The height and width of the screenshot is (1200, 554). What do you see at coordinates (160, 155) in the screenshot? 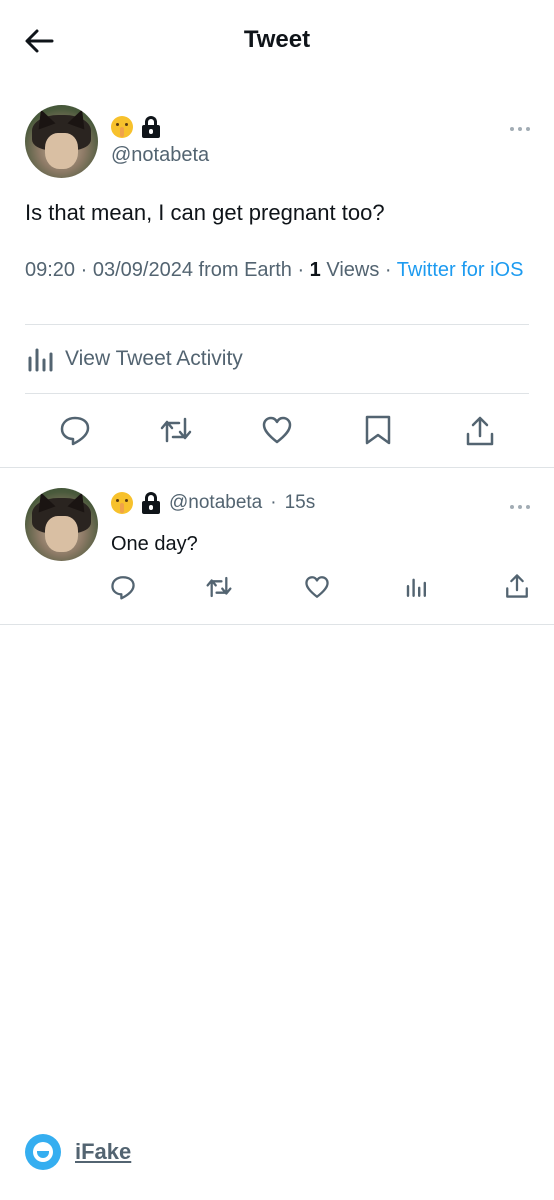
I see `user-handle: @notabeta` at bounding box center [160, 155].